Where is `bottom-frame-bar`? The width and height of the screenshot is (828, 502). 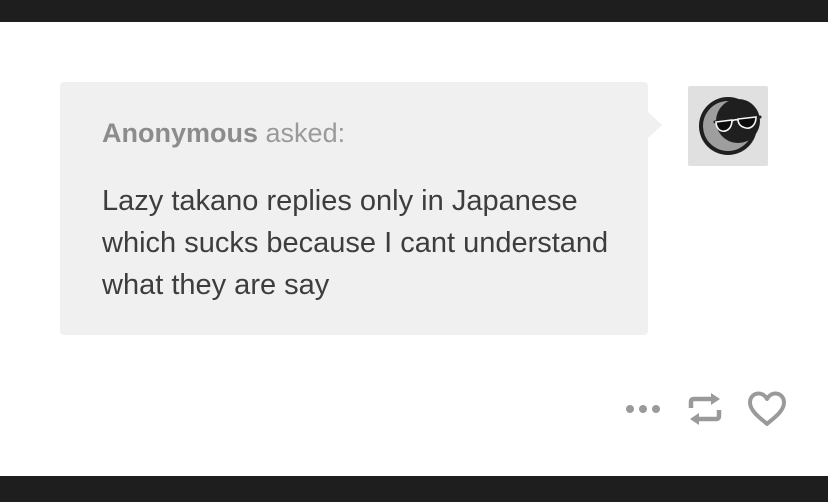 bottom-frame-bar is located at coordinates (414, 489).